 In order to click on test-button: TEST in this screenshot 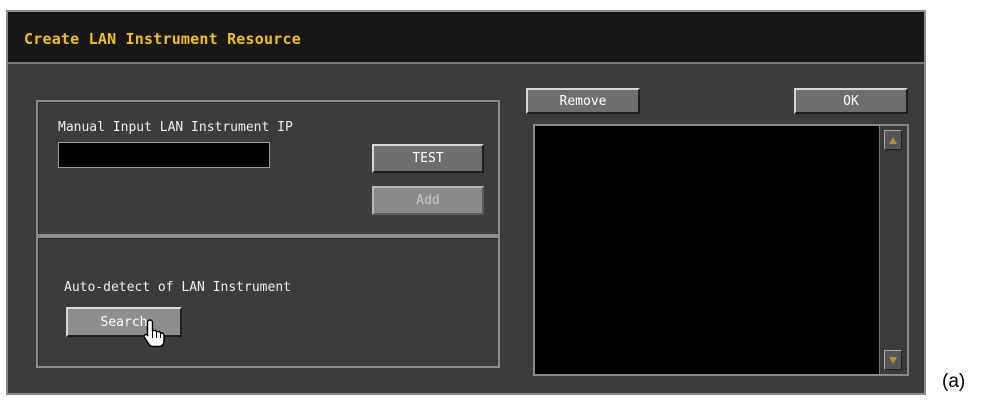, I will do `click(428, 158)`.